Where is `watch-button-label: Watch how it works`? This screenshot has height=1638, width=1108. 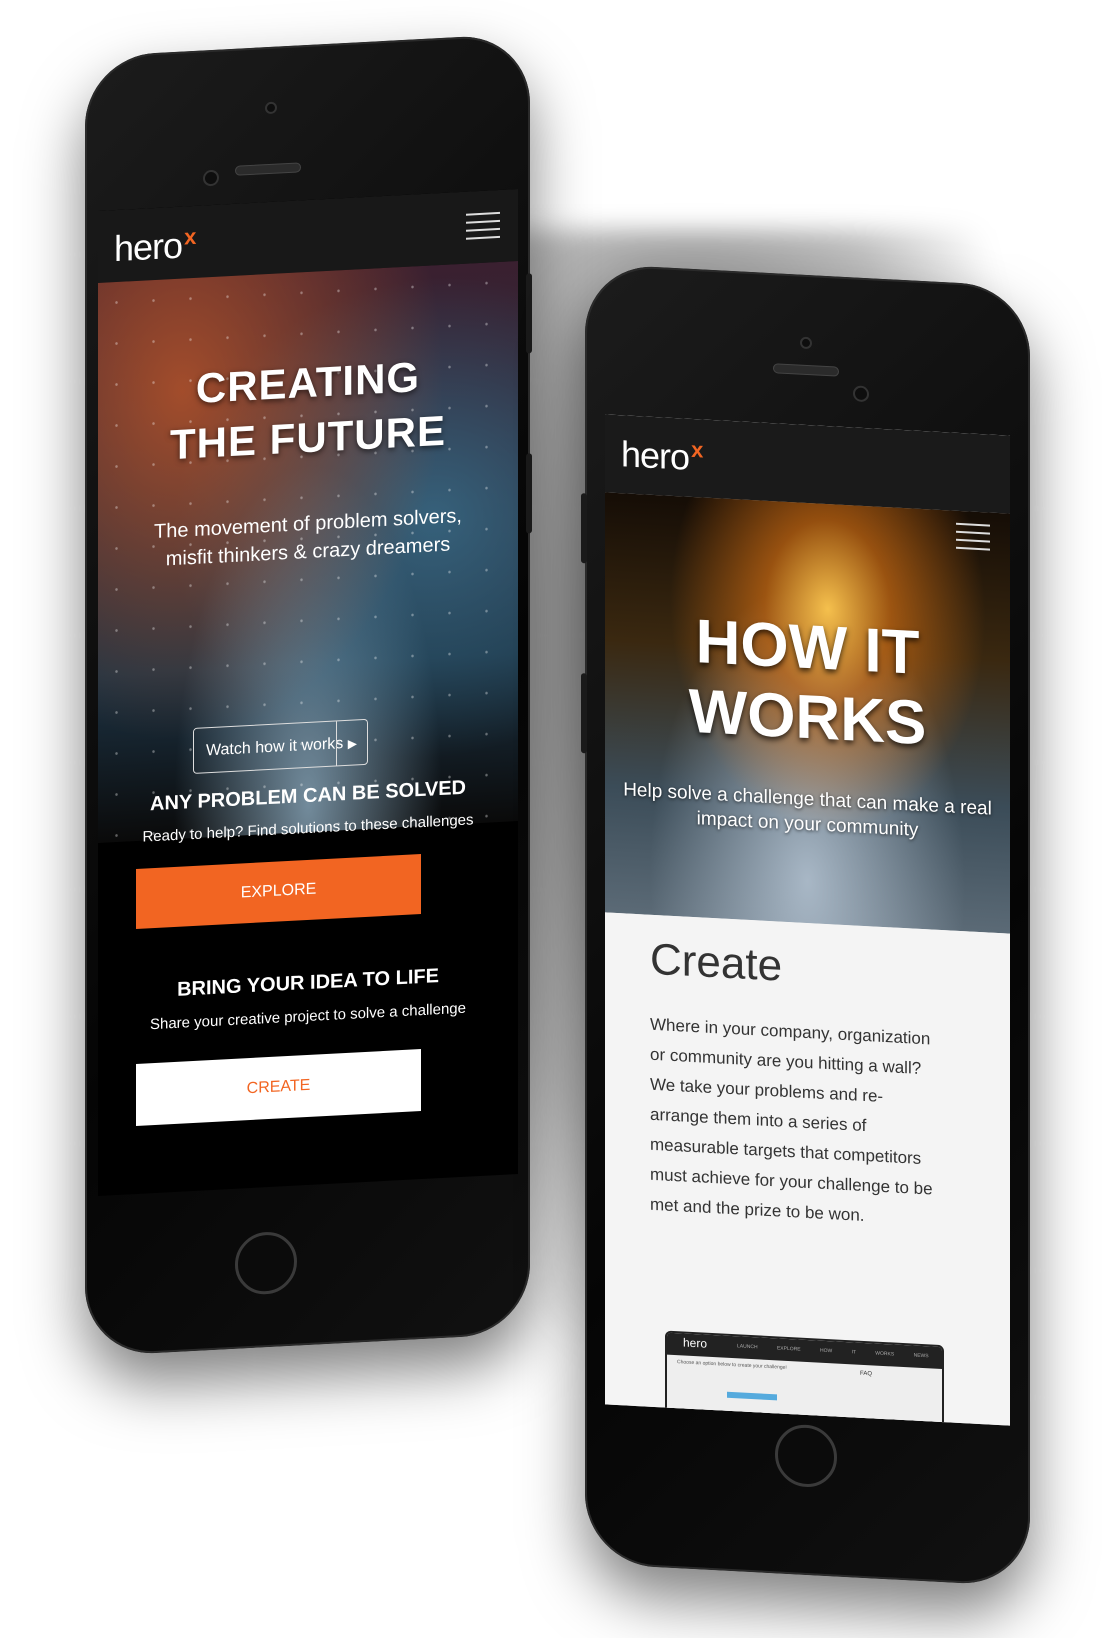
watch-button-label: Watch how it works is located at coordinates (275, 747).